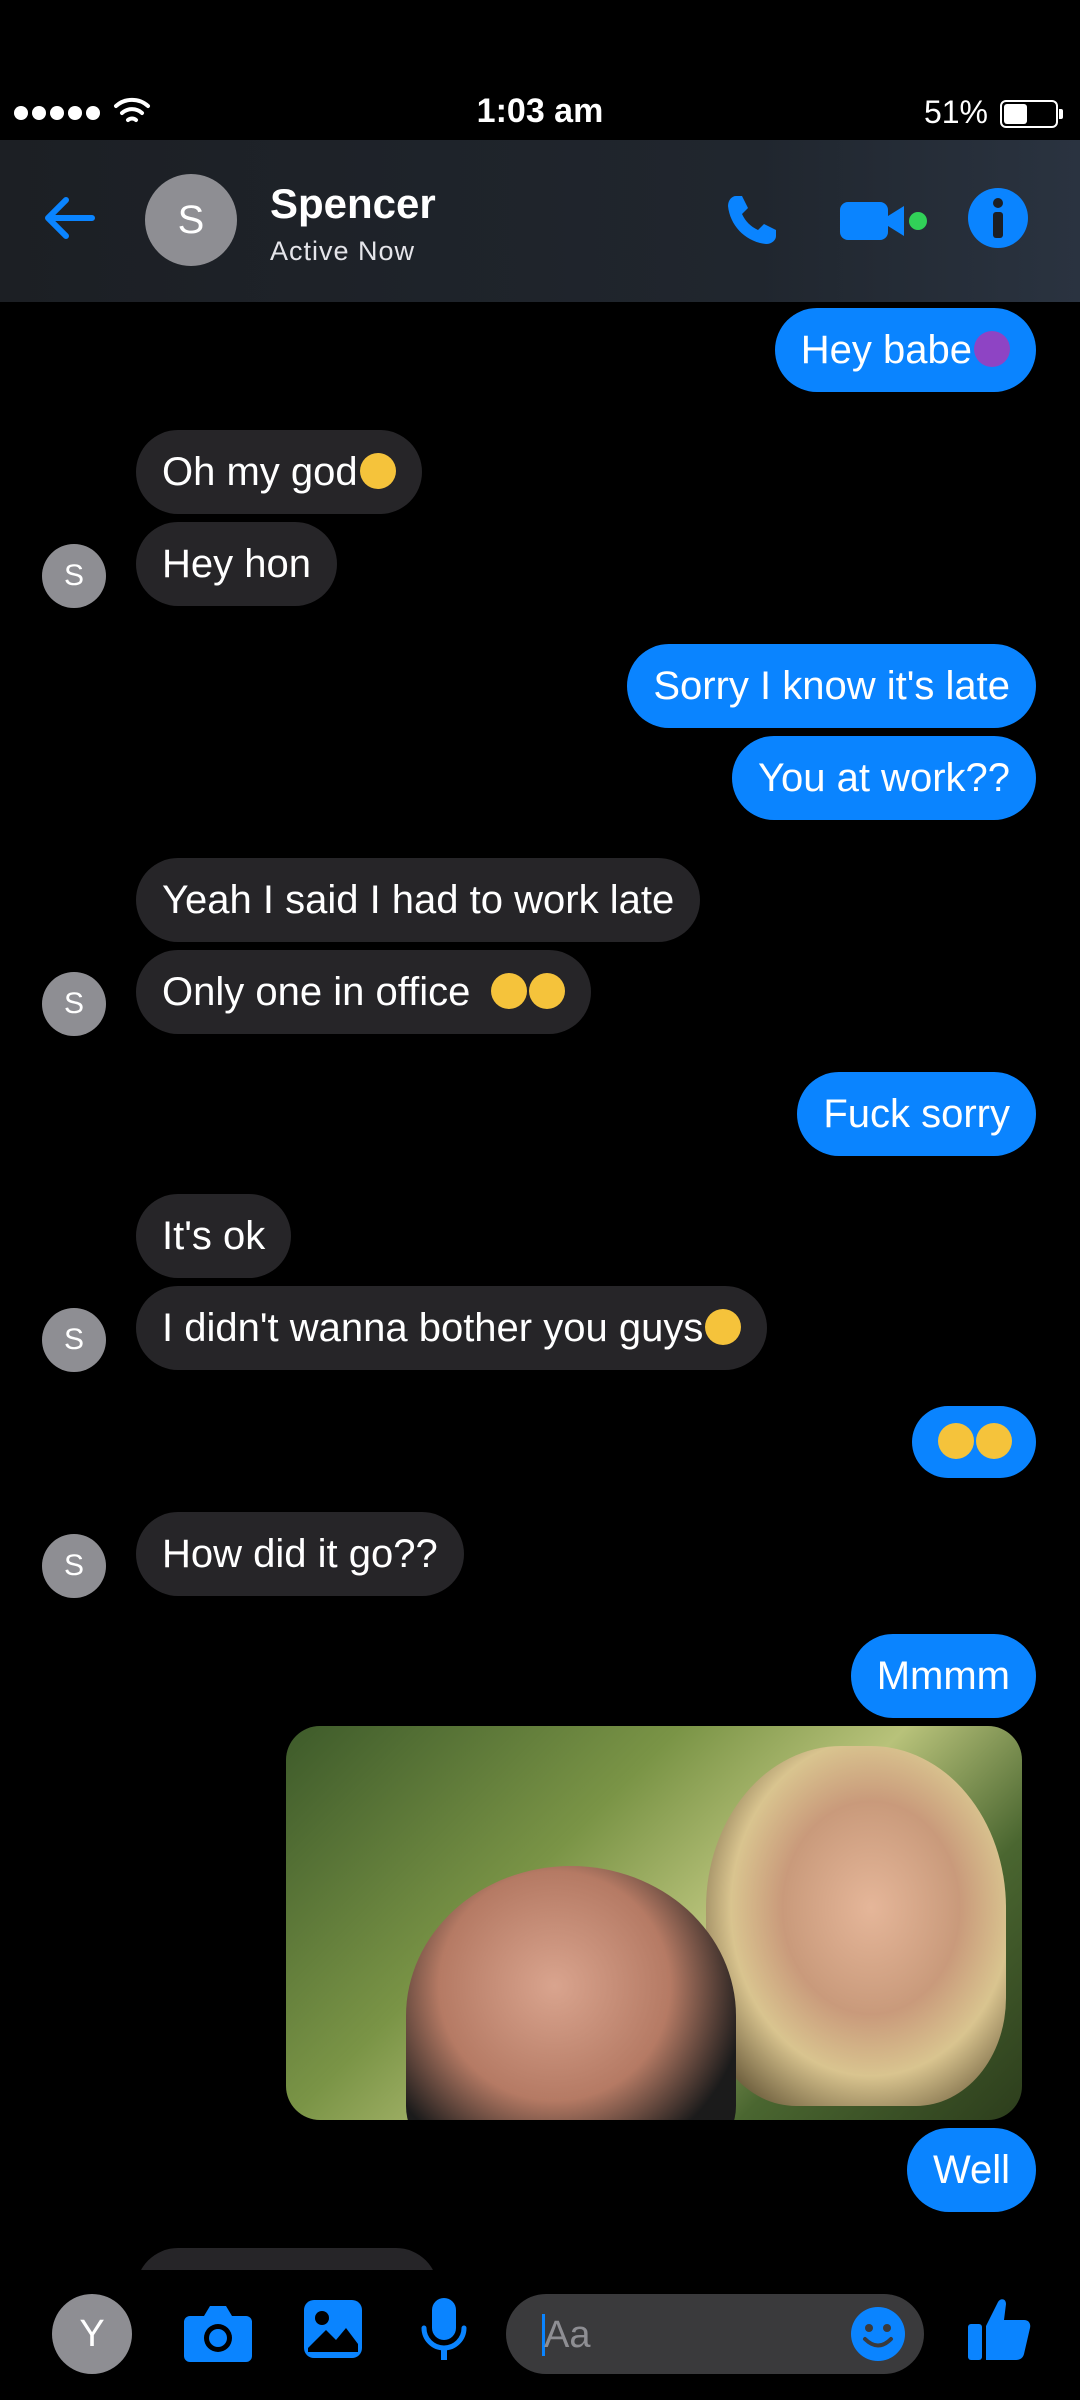  What do you see at coordinates (433, 1328) in the screenshot?
I see `message-text: I didn't wanna bother you guys` at bounding box center [433, 1328].